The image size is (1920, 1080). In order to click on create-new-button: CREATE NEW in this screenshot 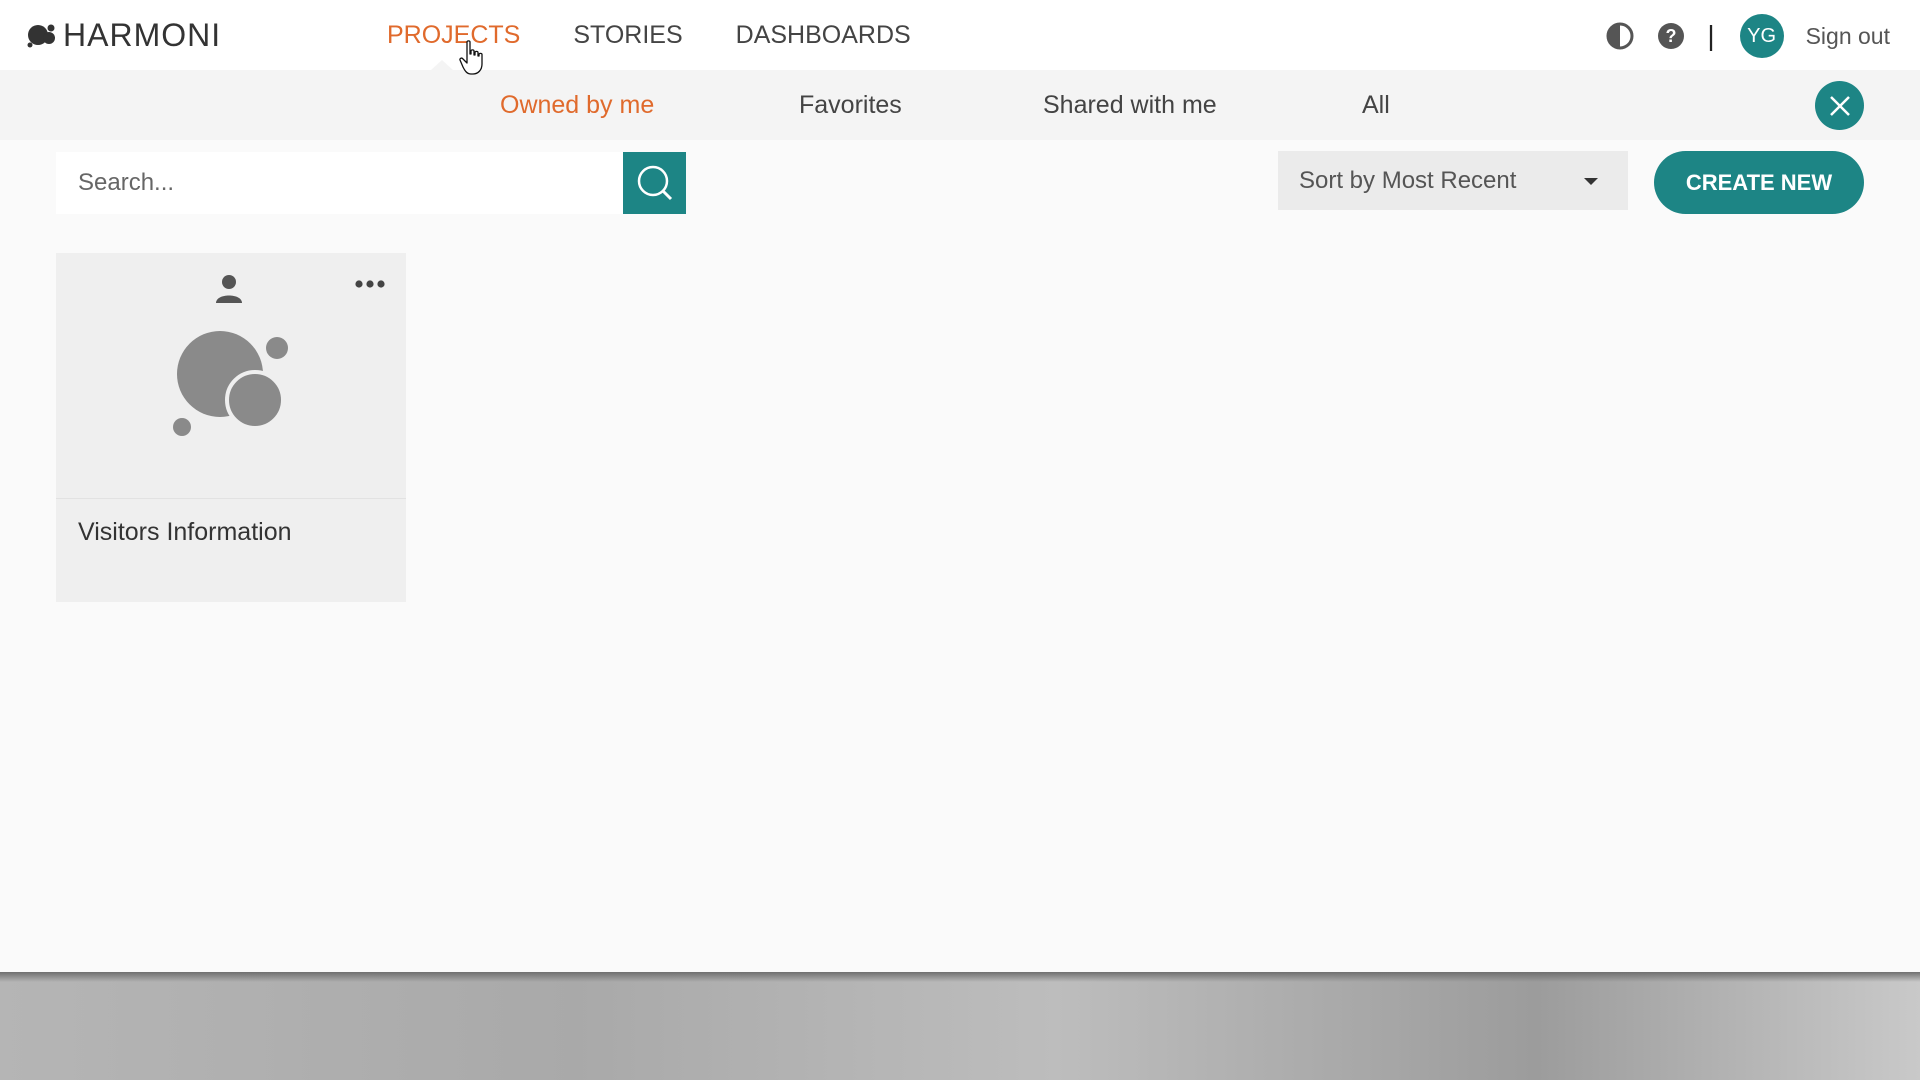, I will do `click(1759, 182)`.